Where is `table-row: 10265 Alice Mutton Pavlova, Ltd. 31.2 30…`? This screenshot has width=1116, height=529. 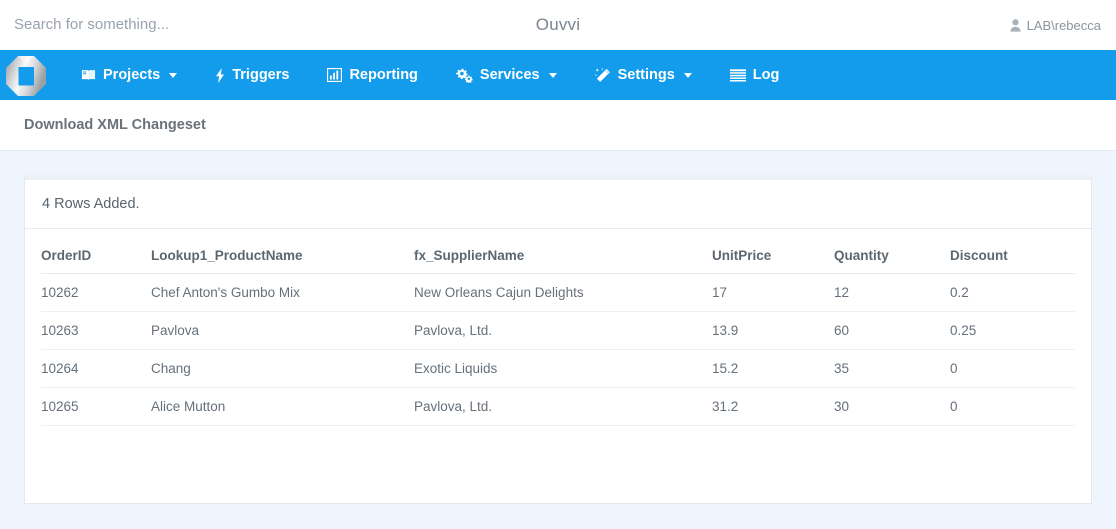
table-row: 10265 Alice Mutton Pavlova, Ltd. 31.2 30… is located at coordinates (558, 406).